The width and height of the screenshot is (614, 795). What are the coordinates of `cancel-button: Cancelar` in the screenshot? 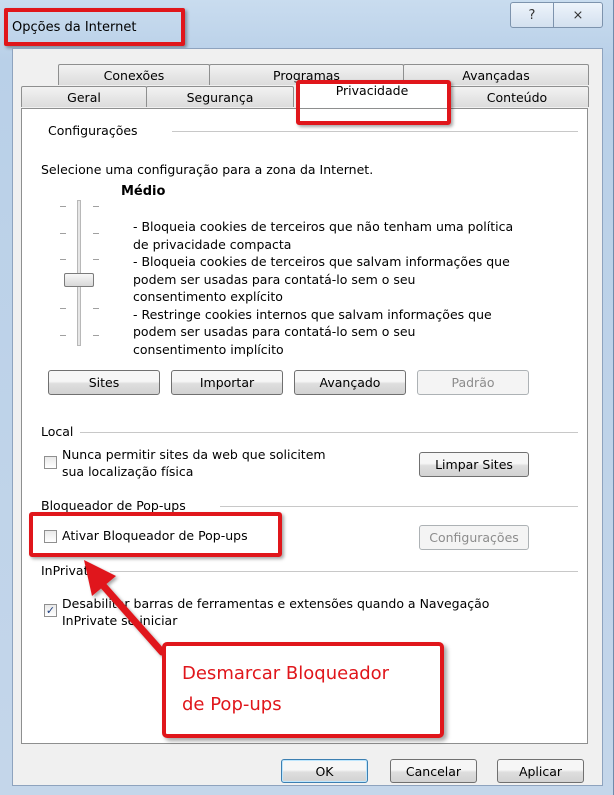 It's located at (433, 771).